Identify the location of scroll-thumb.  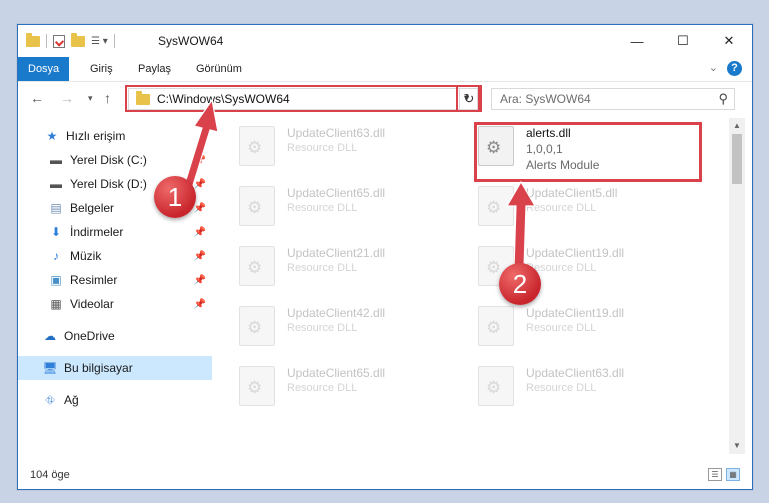
(737, 159).